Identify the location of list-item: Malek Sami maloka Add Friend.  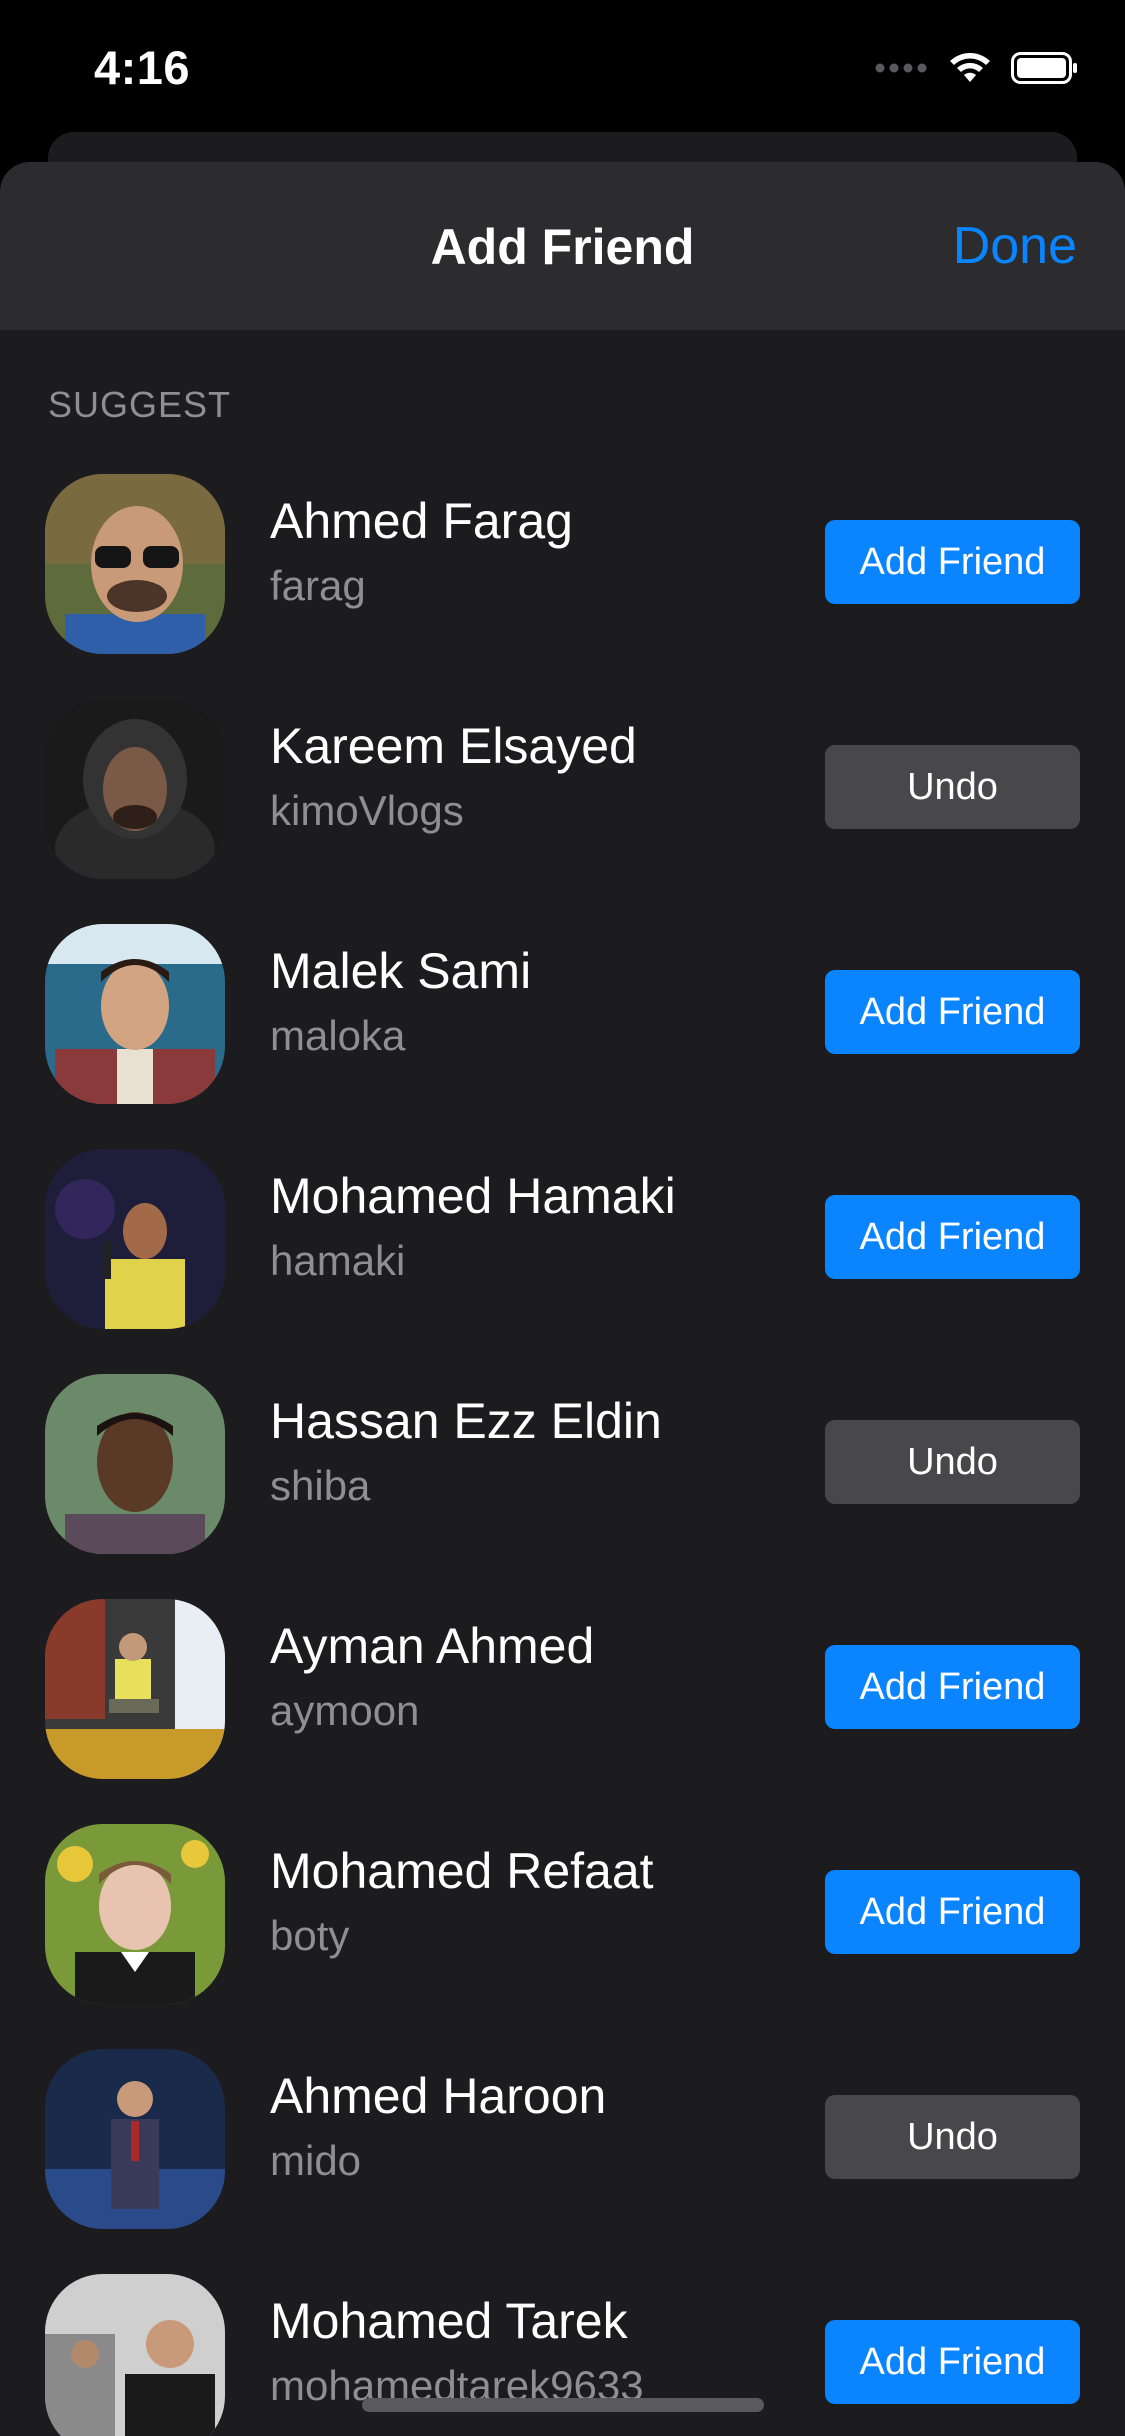
(562, 1024).